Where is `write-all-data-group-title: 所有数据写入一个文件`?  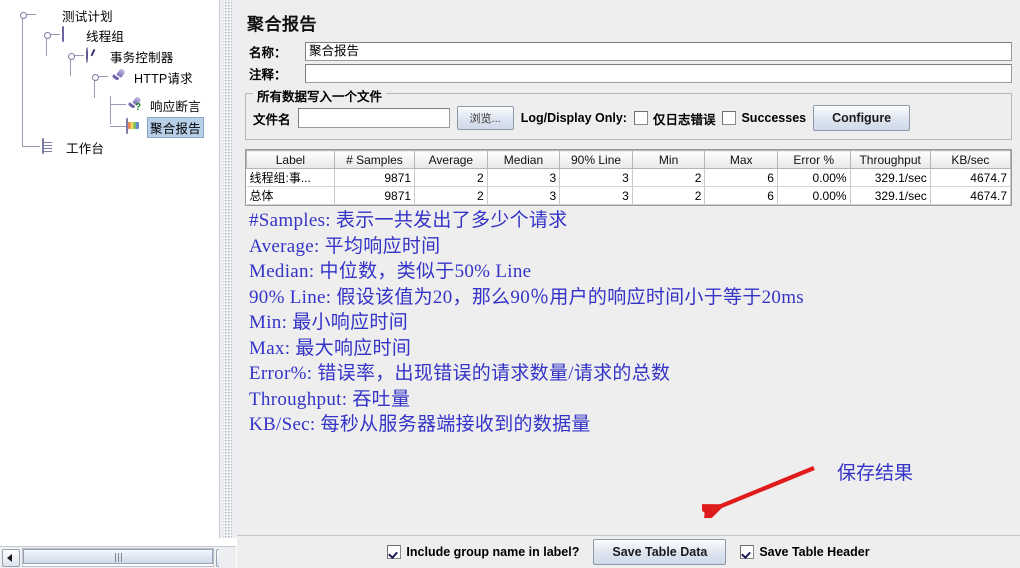 write-all-data-group-title: 所有数据写入一个文件 is located at coordinates (320, 95).